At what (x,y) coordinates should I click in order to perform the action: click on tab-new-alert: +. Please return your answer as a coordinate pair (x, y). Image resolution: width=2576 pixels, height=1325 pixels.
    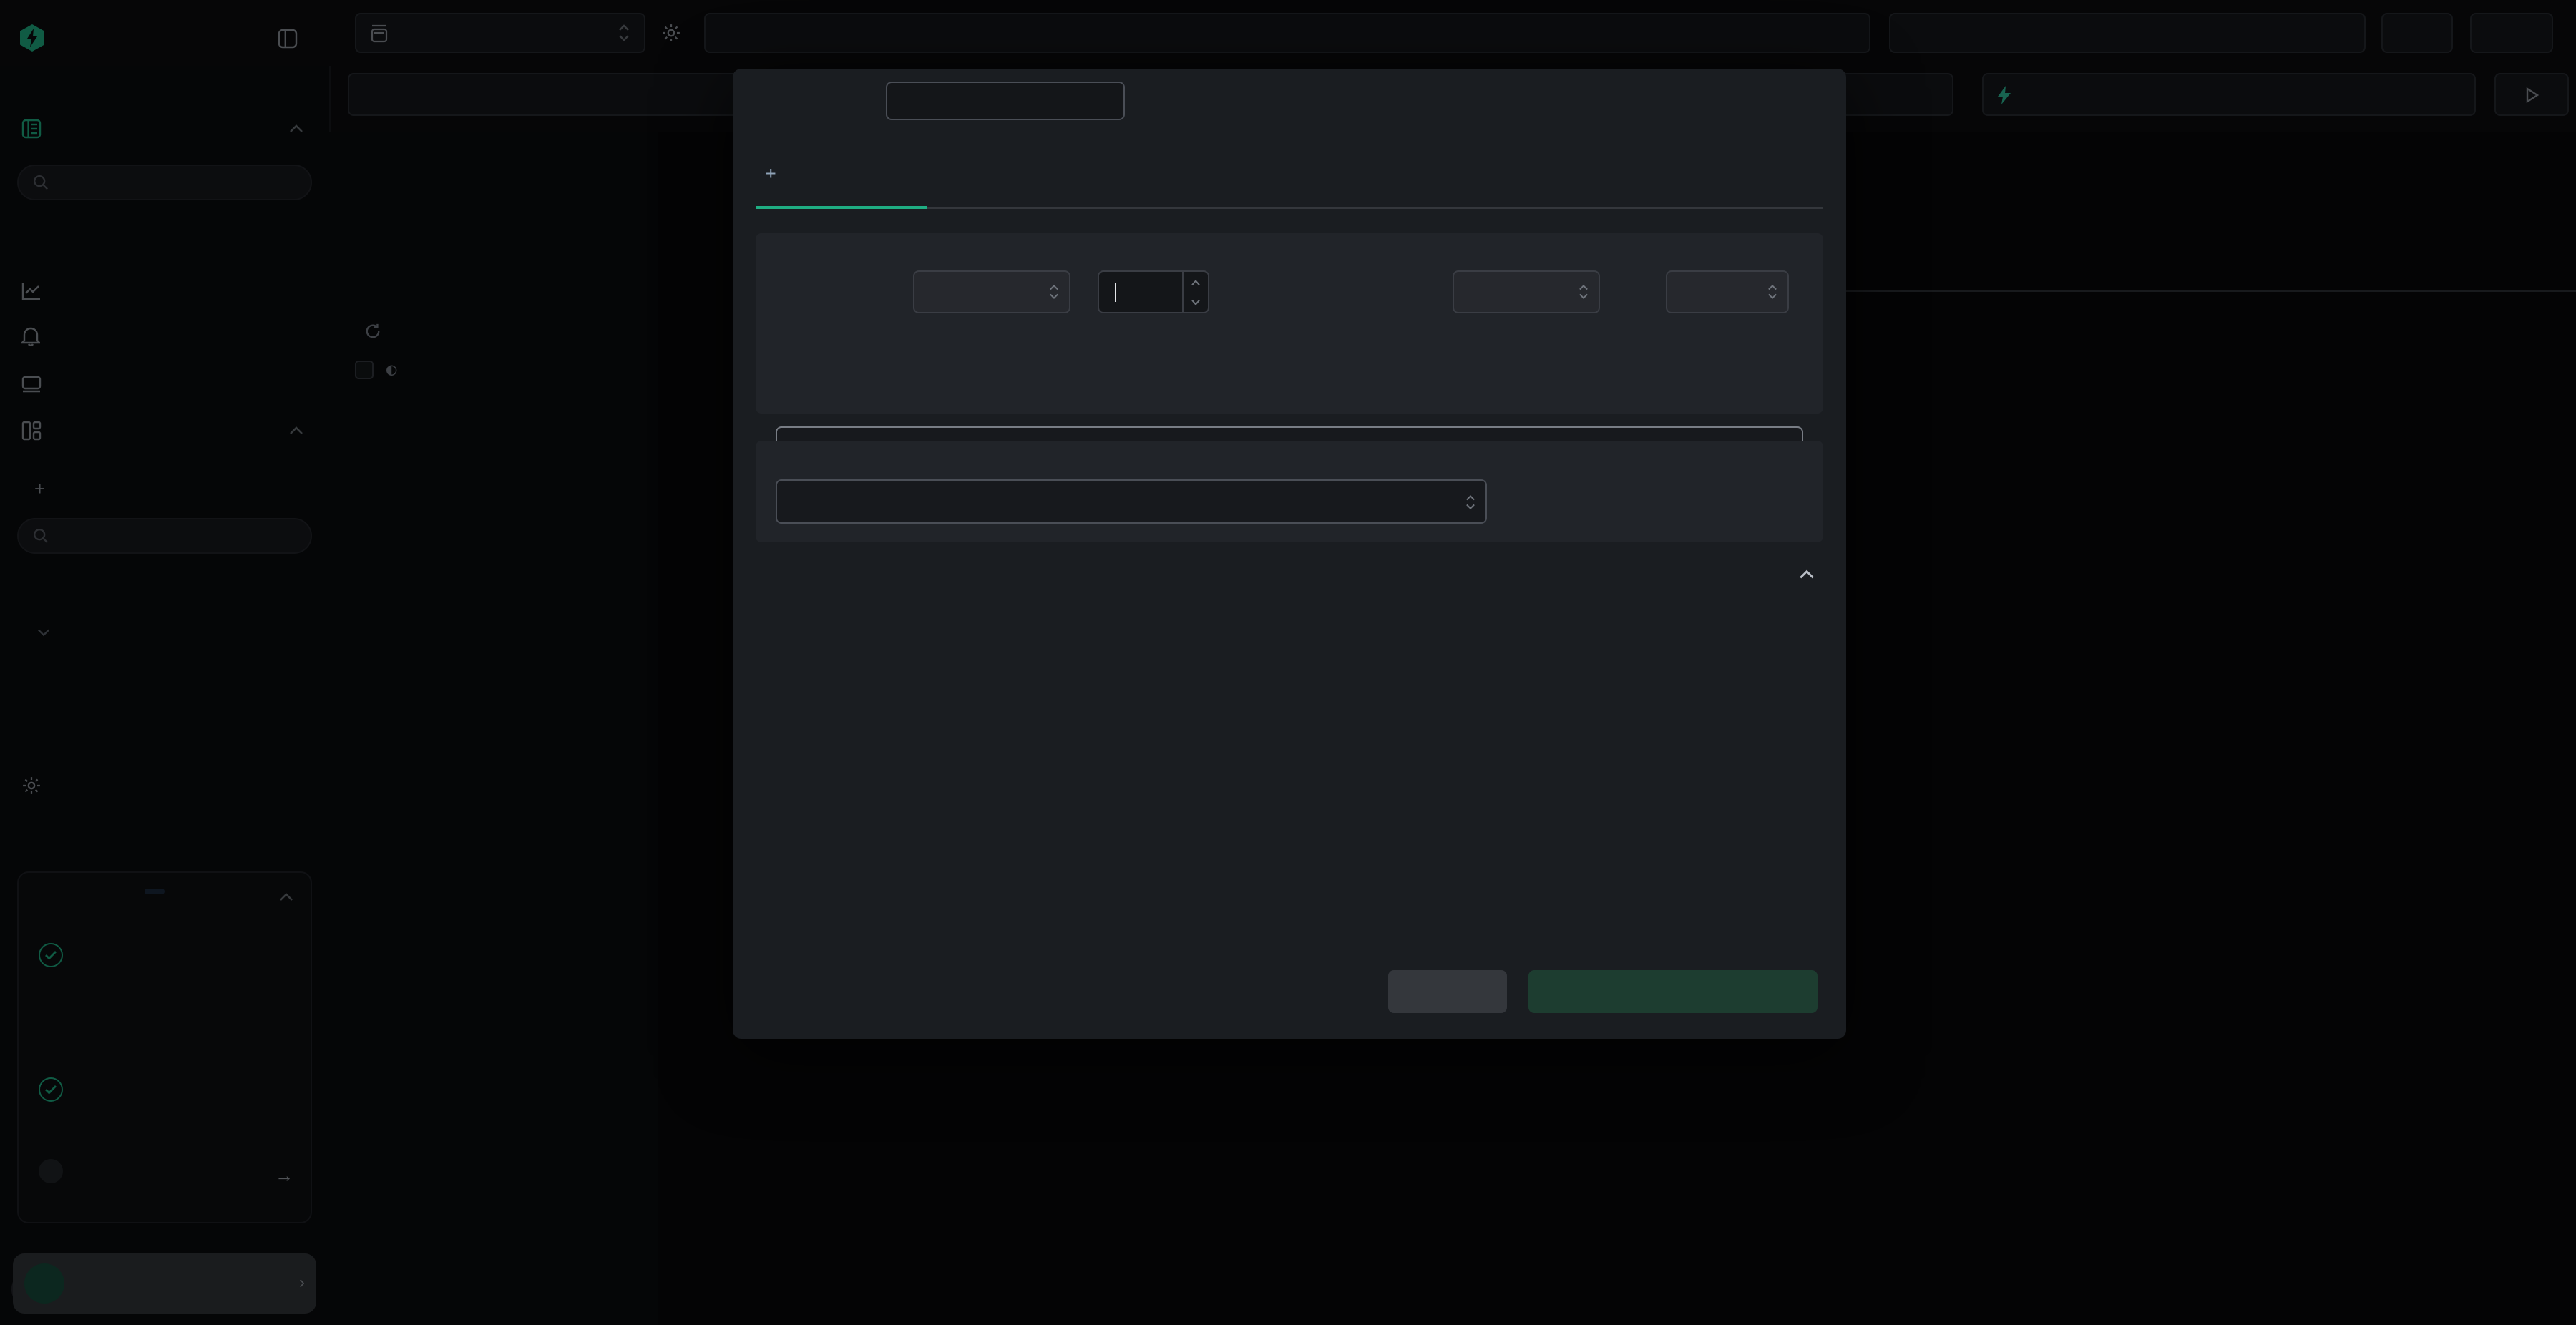
    Looking at the image, I should click on (775, 173).